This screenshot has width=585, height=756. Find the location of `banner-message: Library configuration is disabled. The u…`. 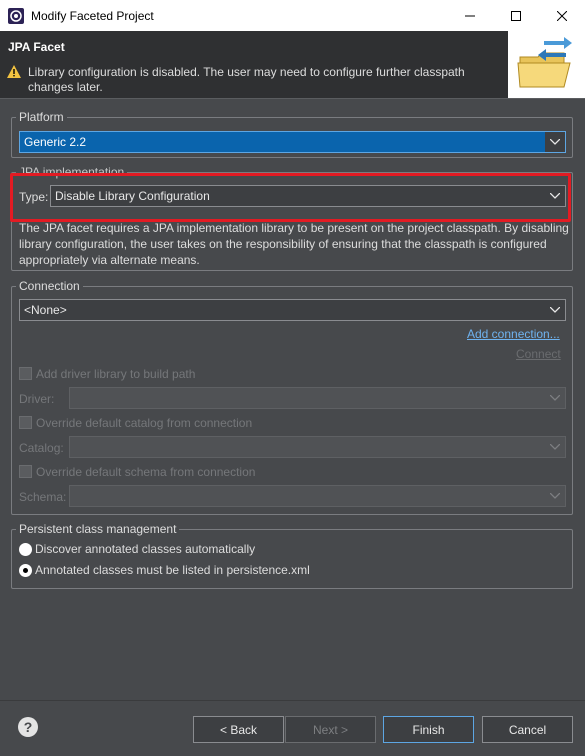

banner-message: Library configuration is disabled. The u… is located at coordinates (246, 79).